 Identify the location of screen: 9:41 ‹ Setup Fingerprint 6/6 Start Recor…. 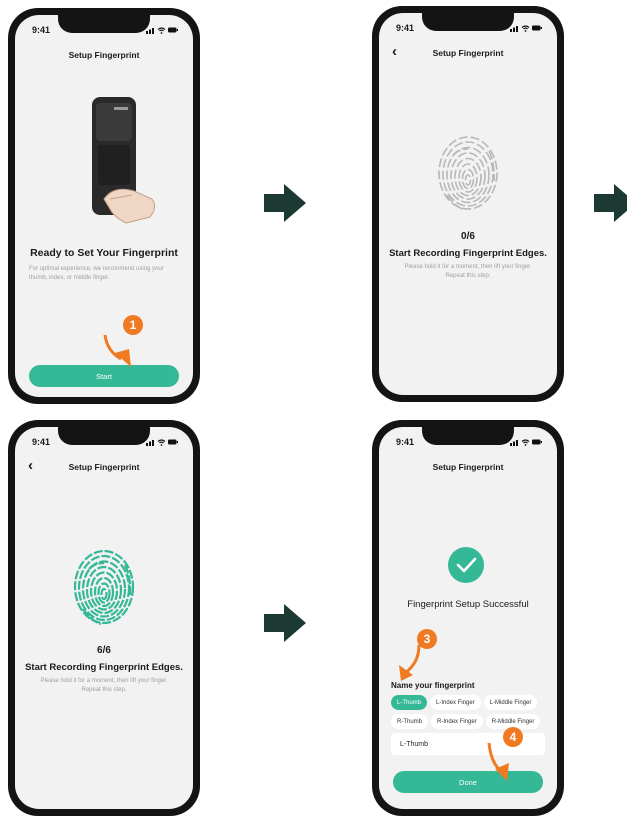
(104, 618).